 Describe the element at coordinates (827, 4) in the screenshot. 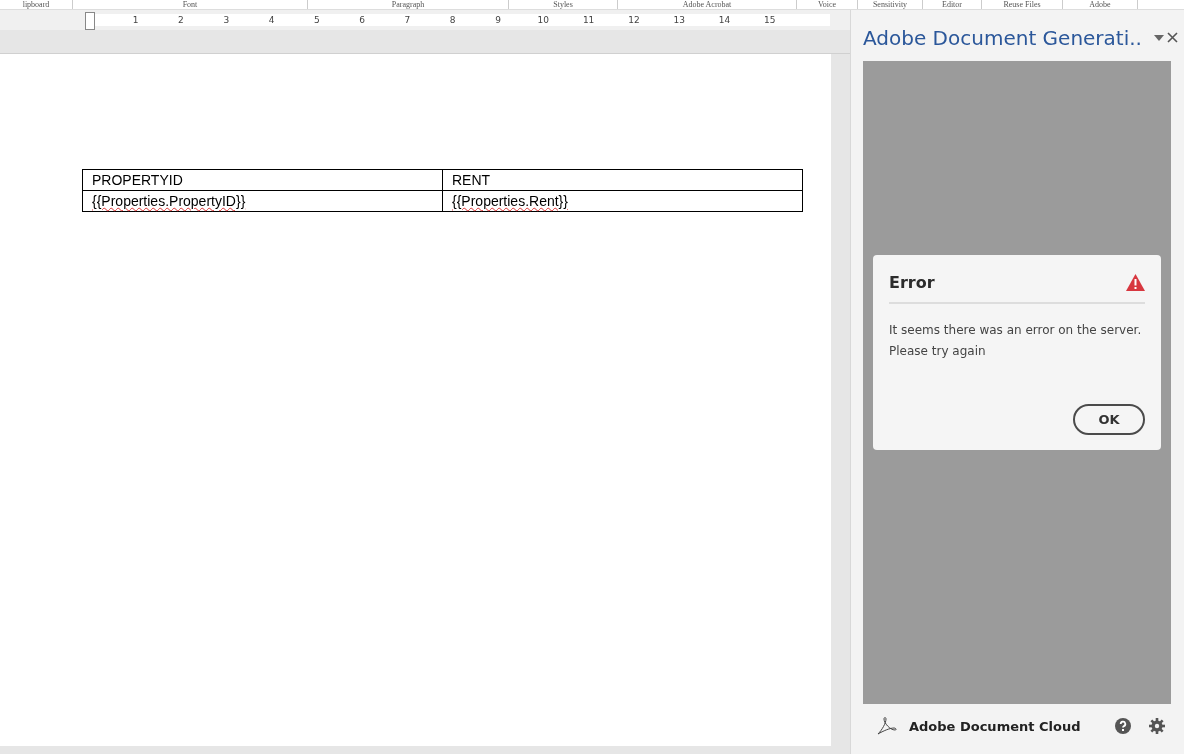

I see `ribbon-group-label: Voice` at that location.